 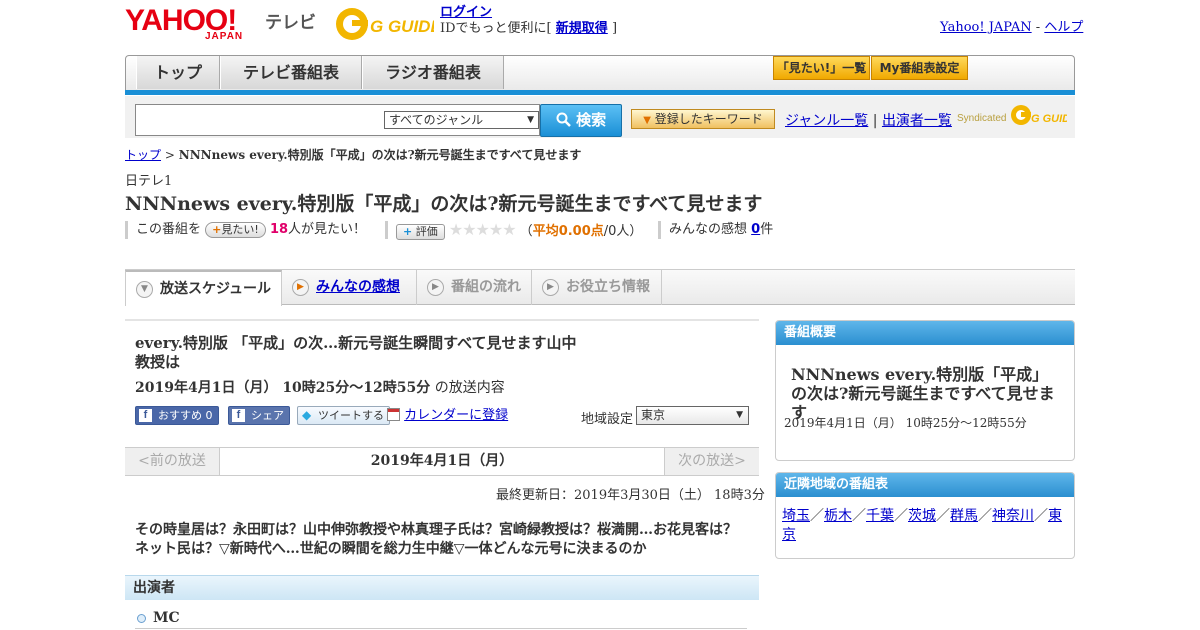 I want to click on nav-tab-tv-schedule: テレビ番組表, so click(x=291, y=72).